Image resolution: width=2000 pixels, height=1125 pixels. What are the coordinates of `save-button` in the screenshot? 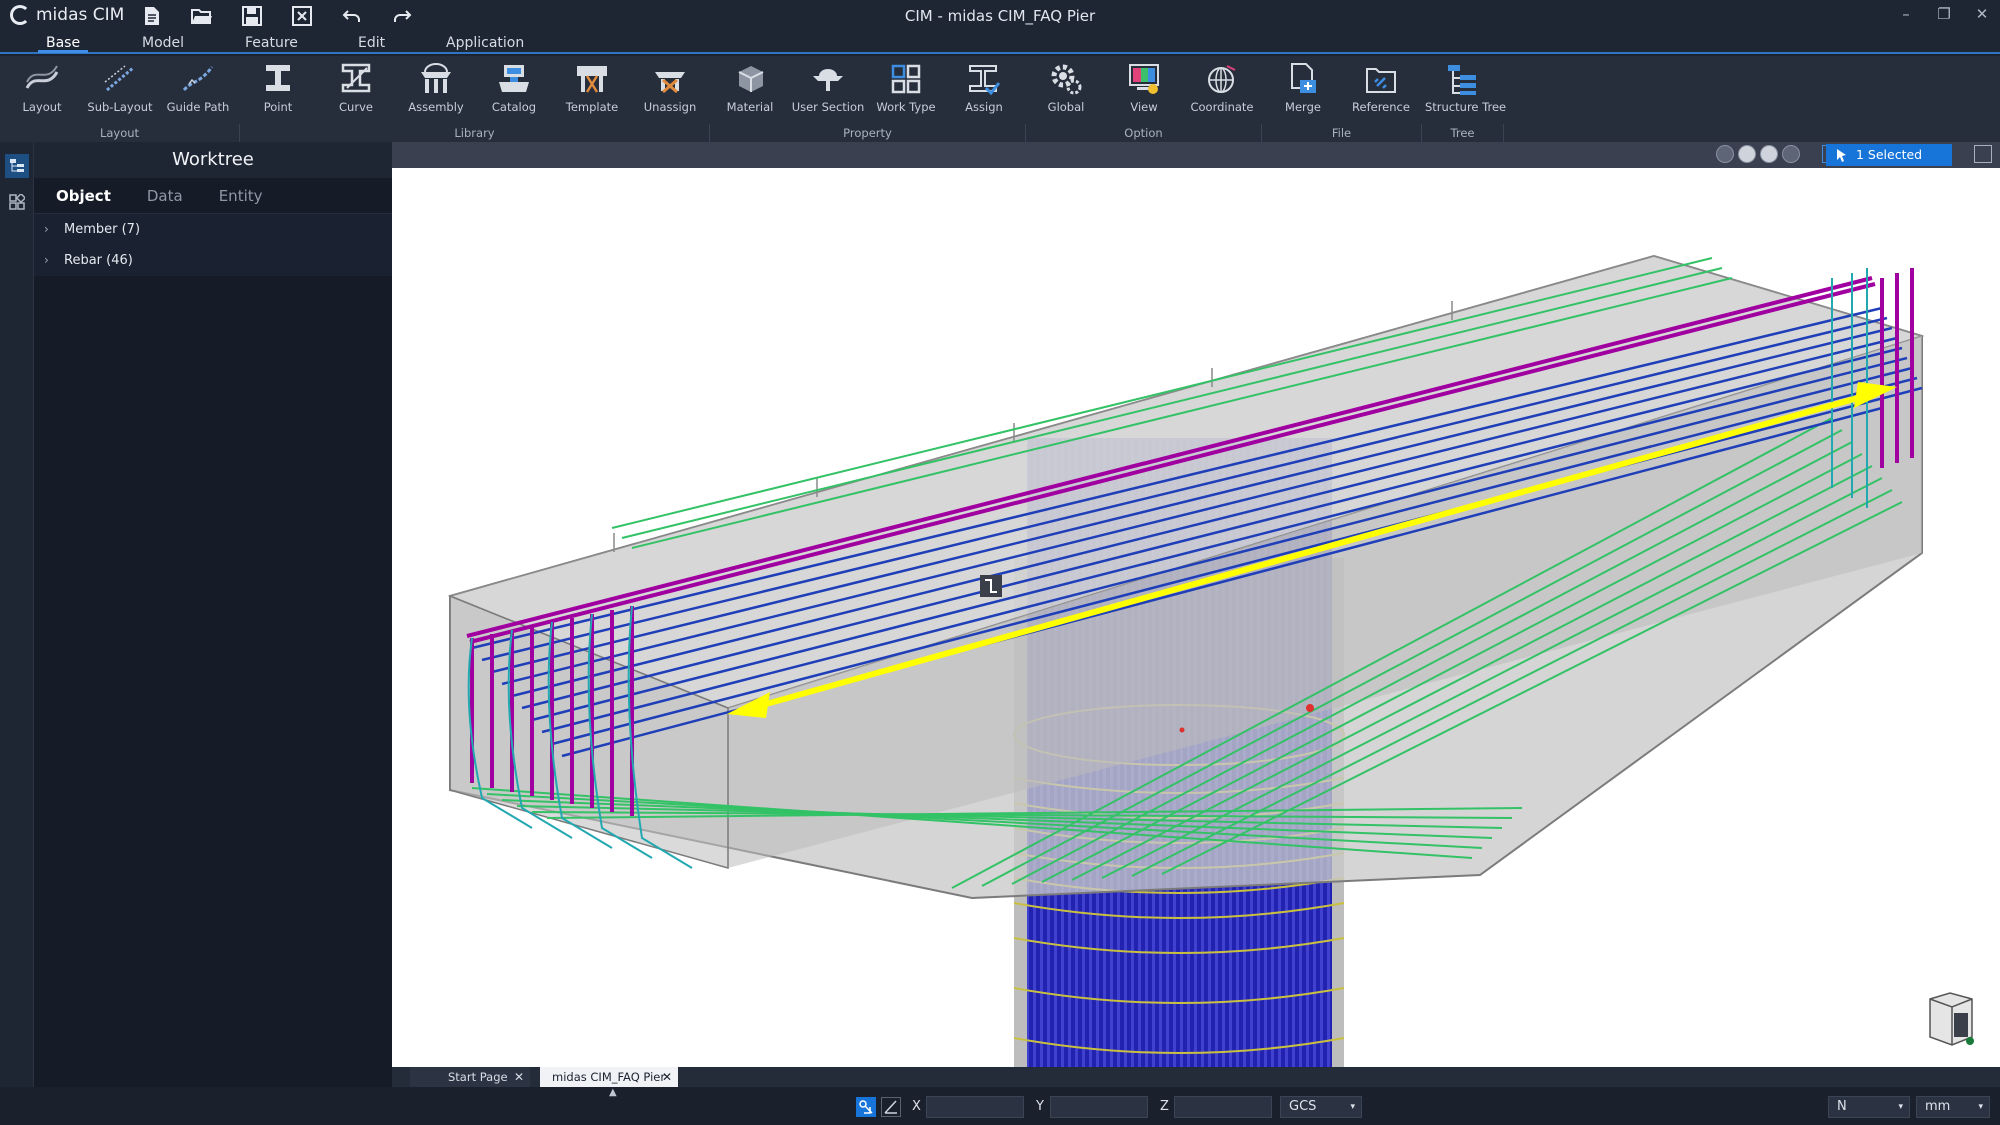 It's located at (252, 16).